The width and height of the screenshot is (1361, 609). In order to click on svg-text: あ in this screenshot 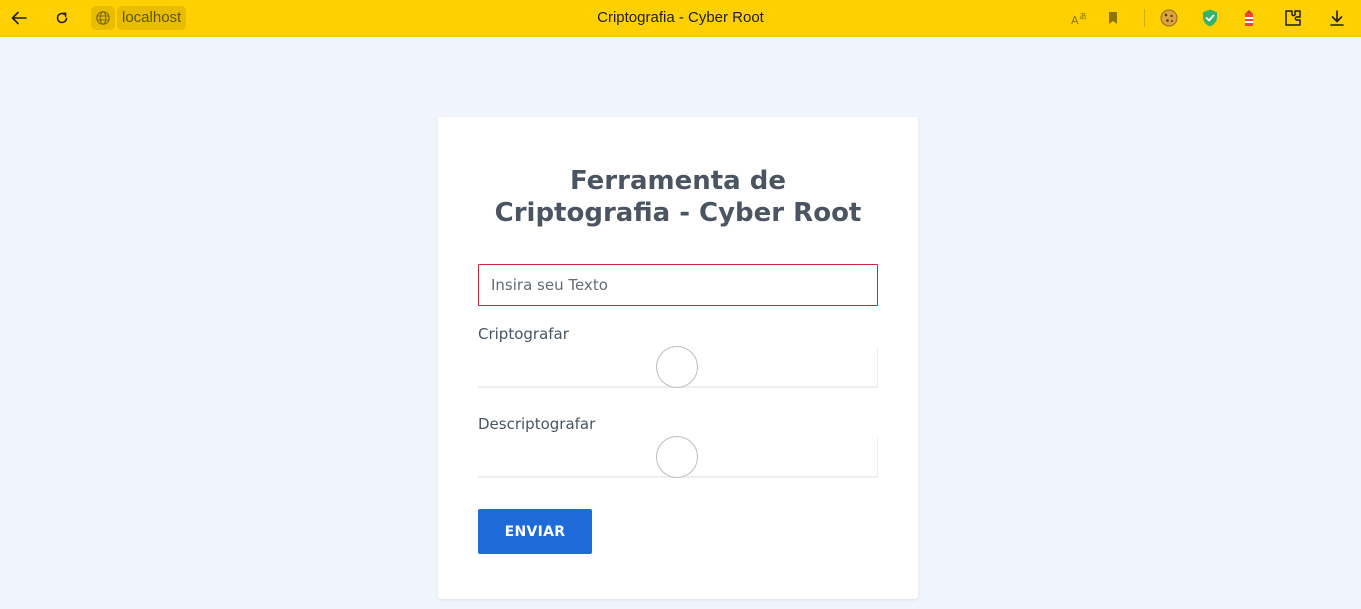, I will do `click(1083, 16)`.